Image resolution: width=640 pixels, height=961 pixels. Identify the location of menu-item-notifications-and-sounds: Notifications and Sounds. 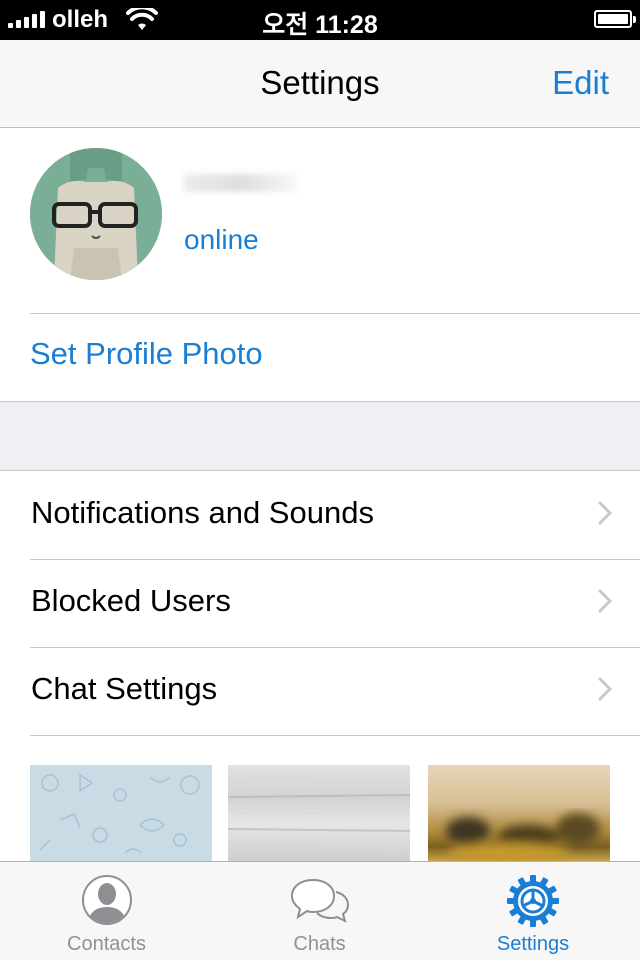
(320, 515).